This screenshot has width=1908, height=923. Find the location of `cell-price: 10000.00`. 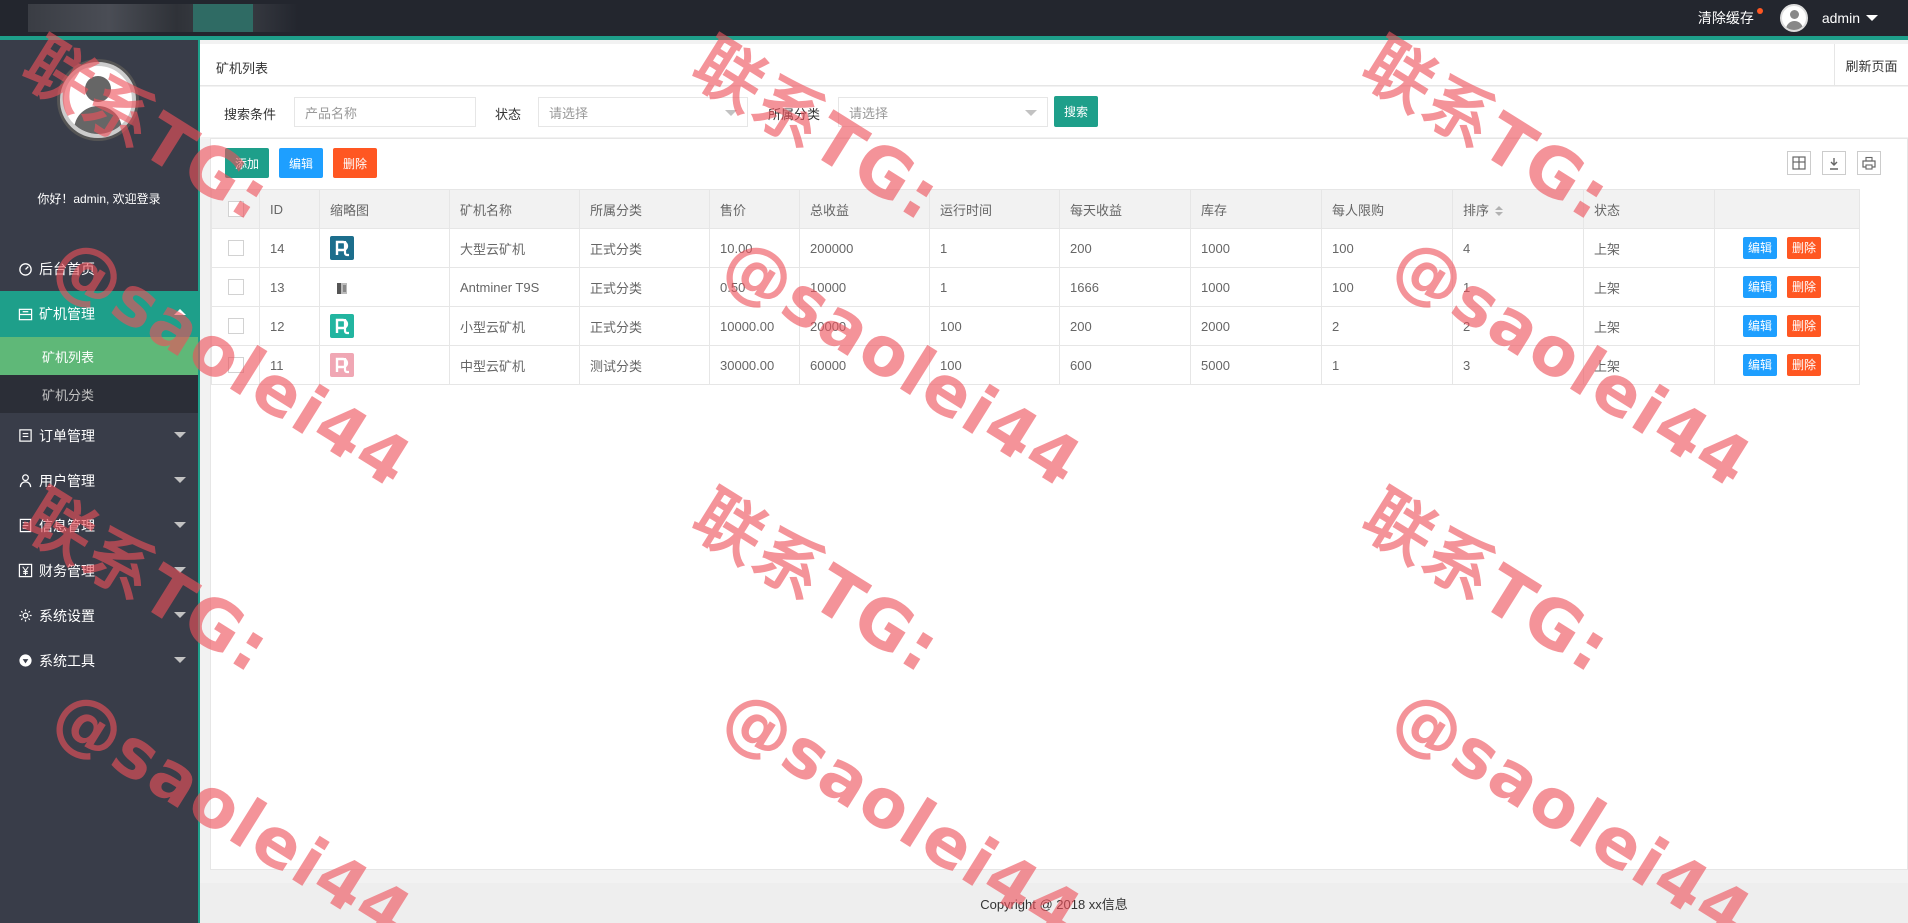

cell-price: 10000.00 is located at coordinates (754, 326).